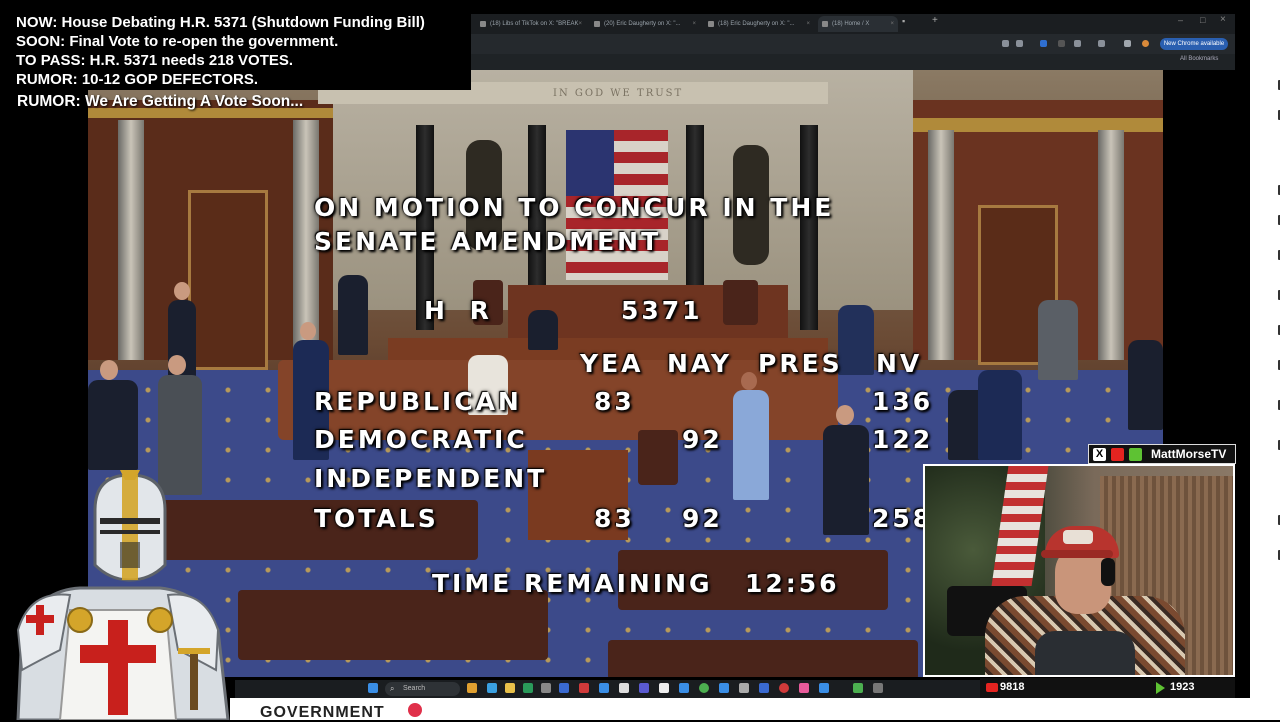 Image resolution: width=1280 pixels, height=722 pixels. I want to click on democratic-nay: 92, so click(702, 439).